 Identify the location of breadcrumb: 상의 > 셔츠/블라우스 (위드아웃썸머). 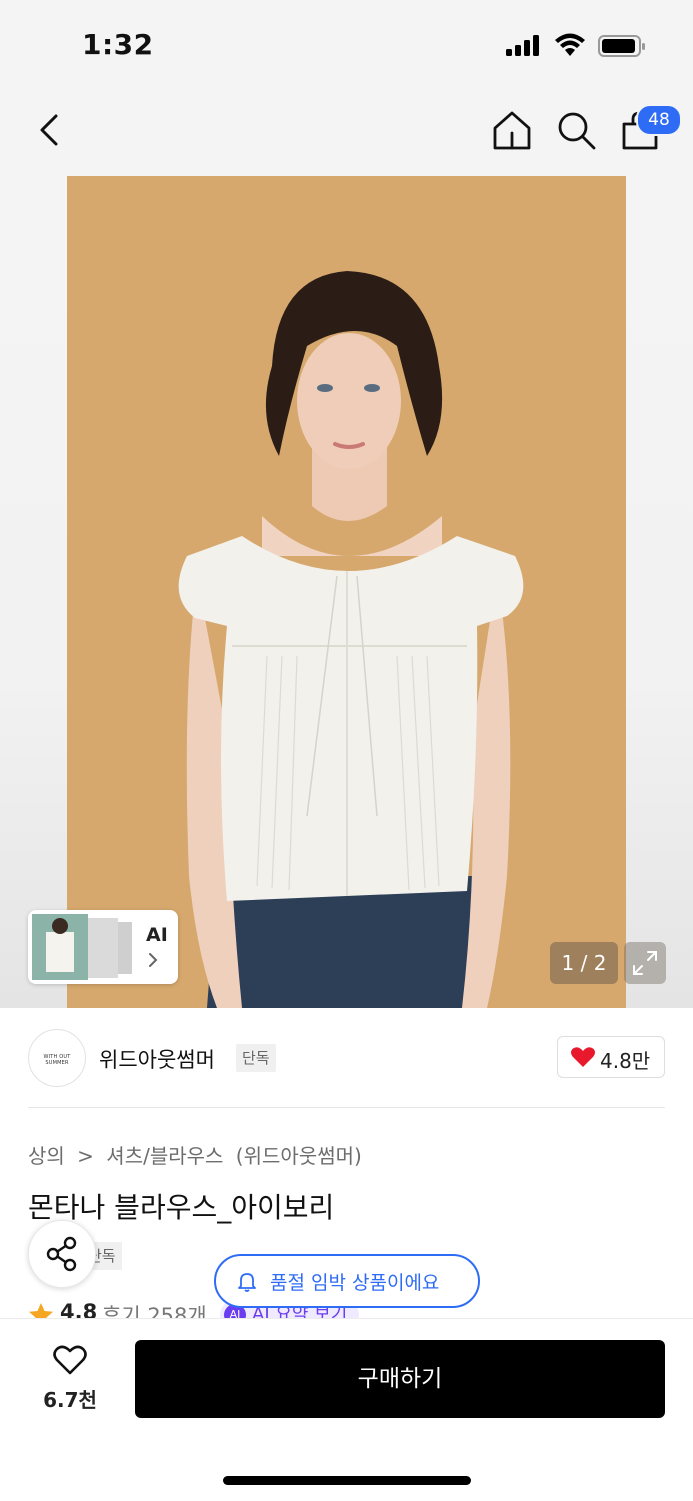
(198, 1154).